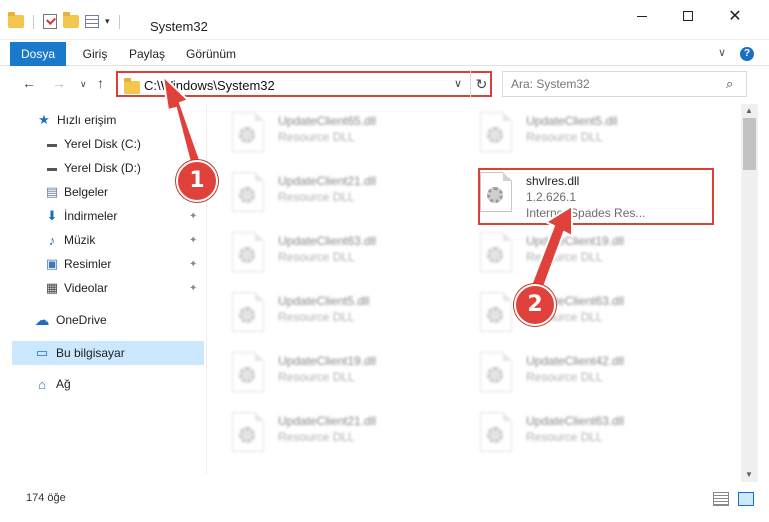 This screenshot has width=769, height=522. Describe the element at coordinates (642, 16) in the screenshot. I see `minimize-button` at that location.